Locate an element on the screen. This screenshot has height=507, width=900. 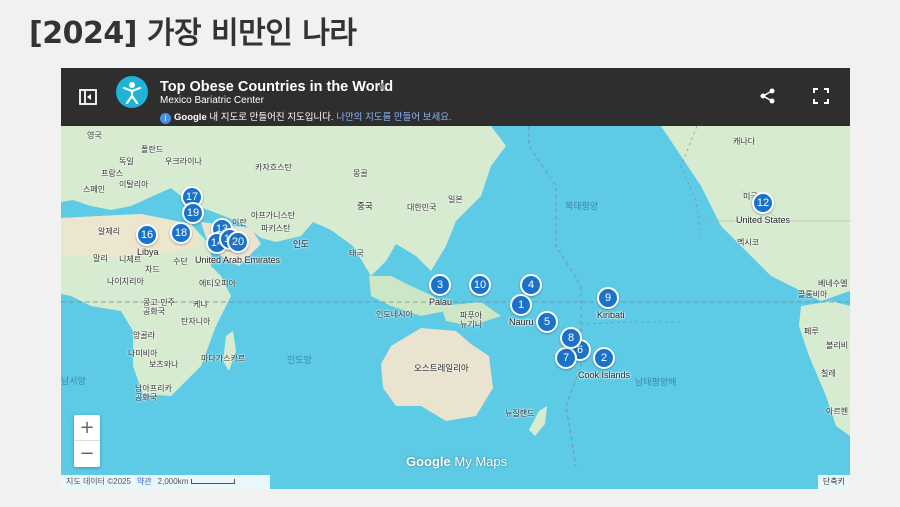
label-png: 파푸아 뉴기니 is located at coordinates (471, 320).